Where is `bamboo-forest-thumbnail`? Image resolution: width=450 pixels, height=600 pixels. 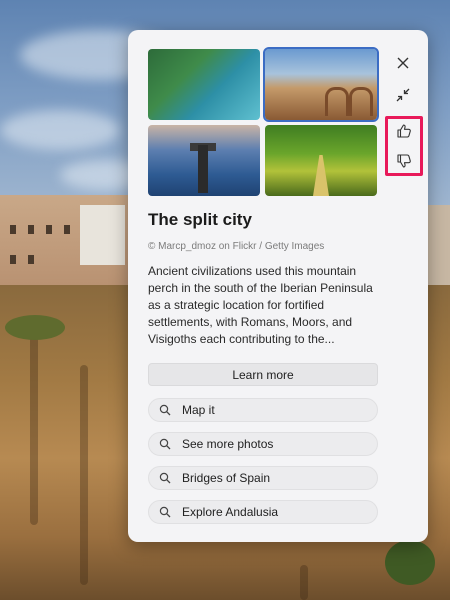
bamboo-forest-thumbnail is located at coordinates (321, 160).